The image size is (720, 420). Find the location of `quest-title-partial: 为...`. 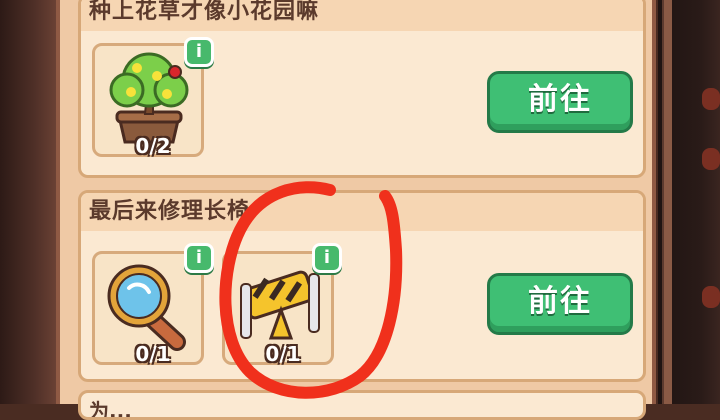

quest-title-partial: 为... is located at coordinates (110, 409).